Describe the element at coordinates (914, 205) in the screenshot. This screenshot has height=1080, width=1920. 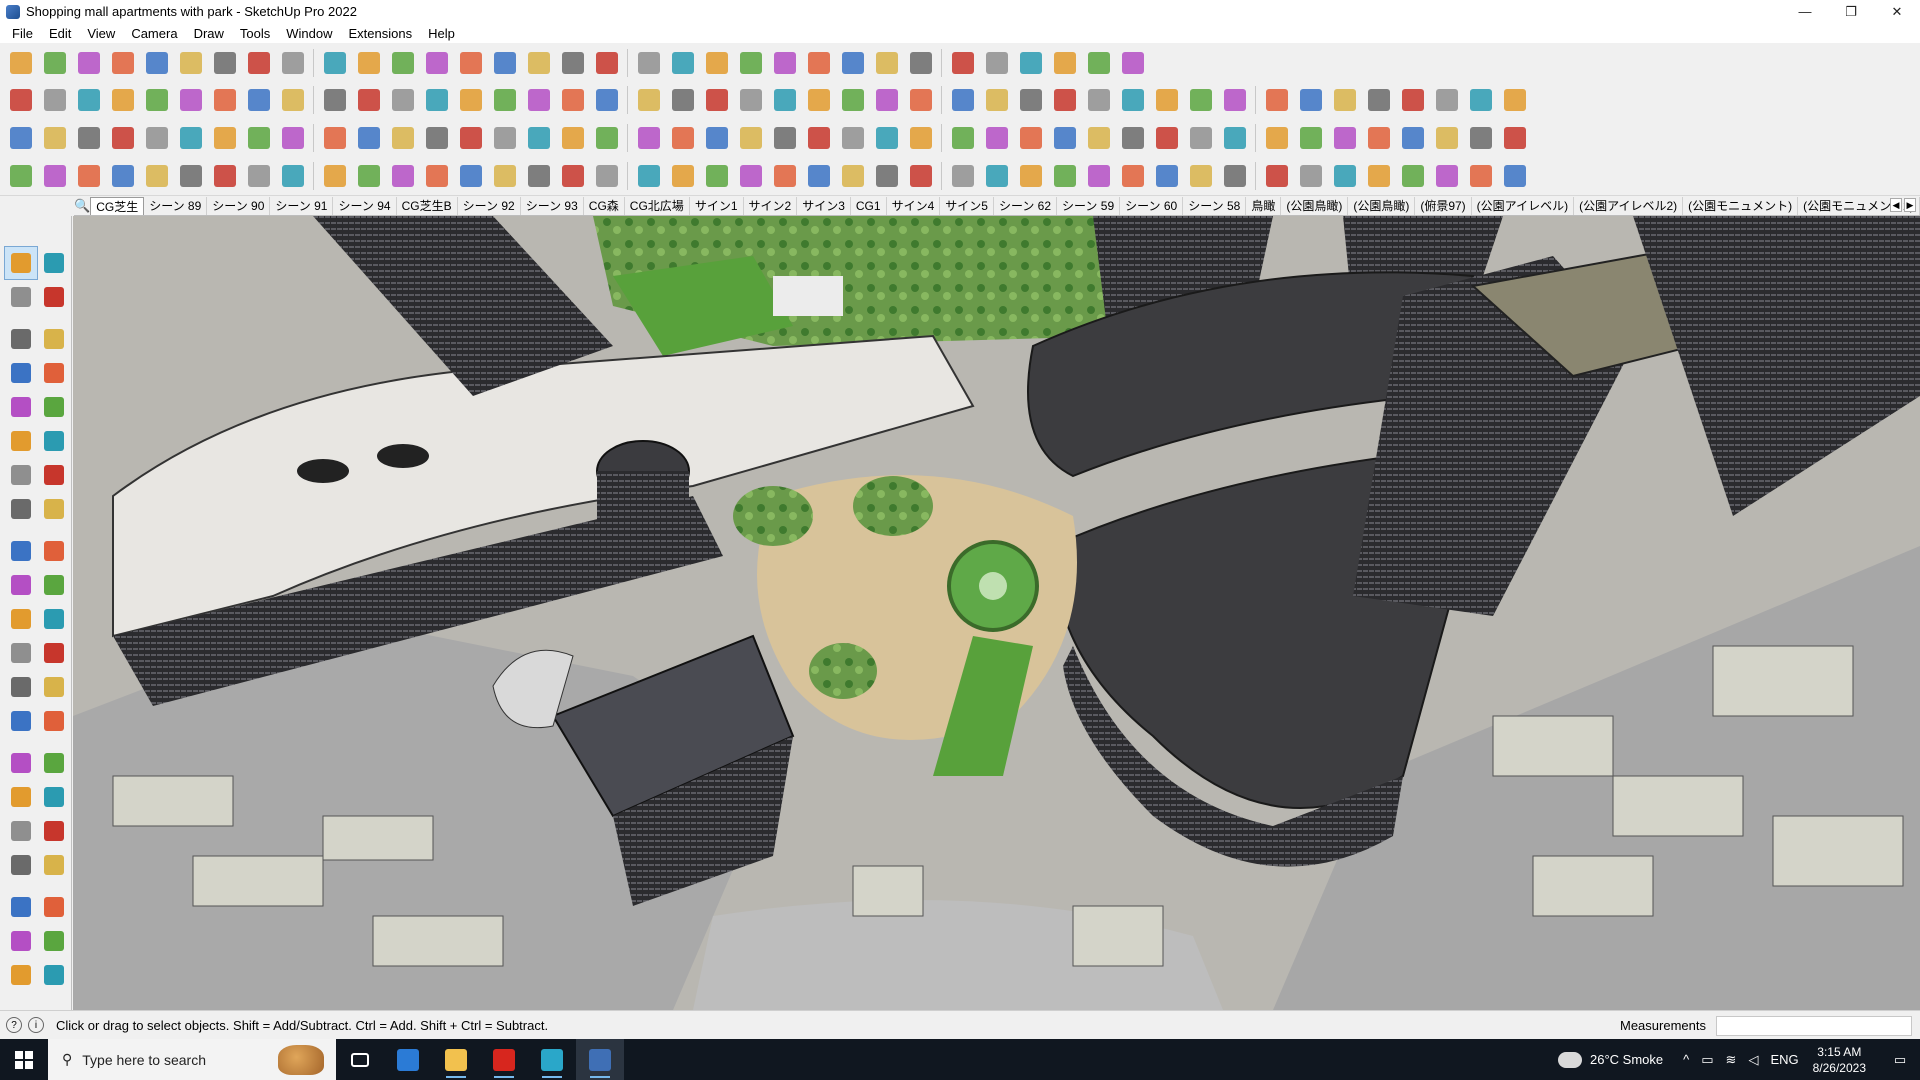
I see `scene-tab: サイン4` at that location.